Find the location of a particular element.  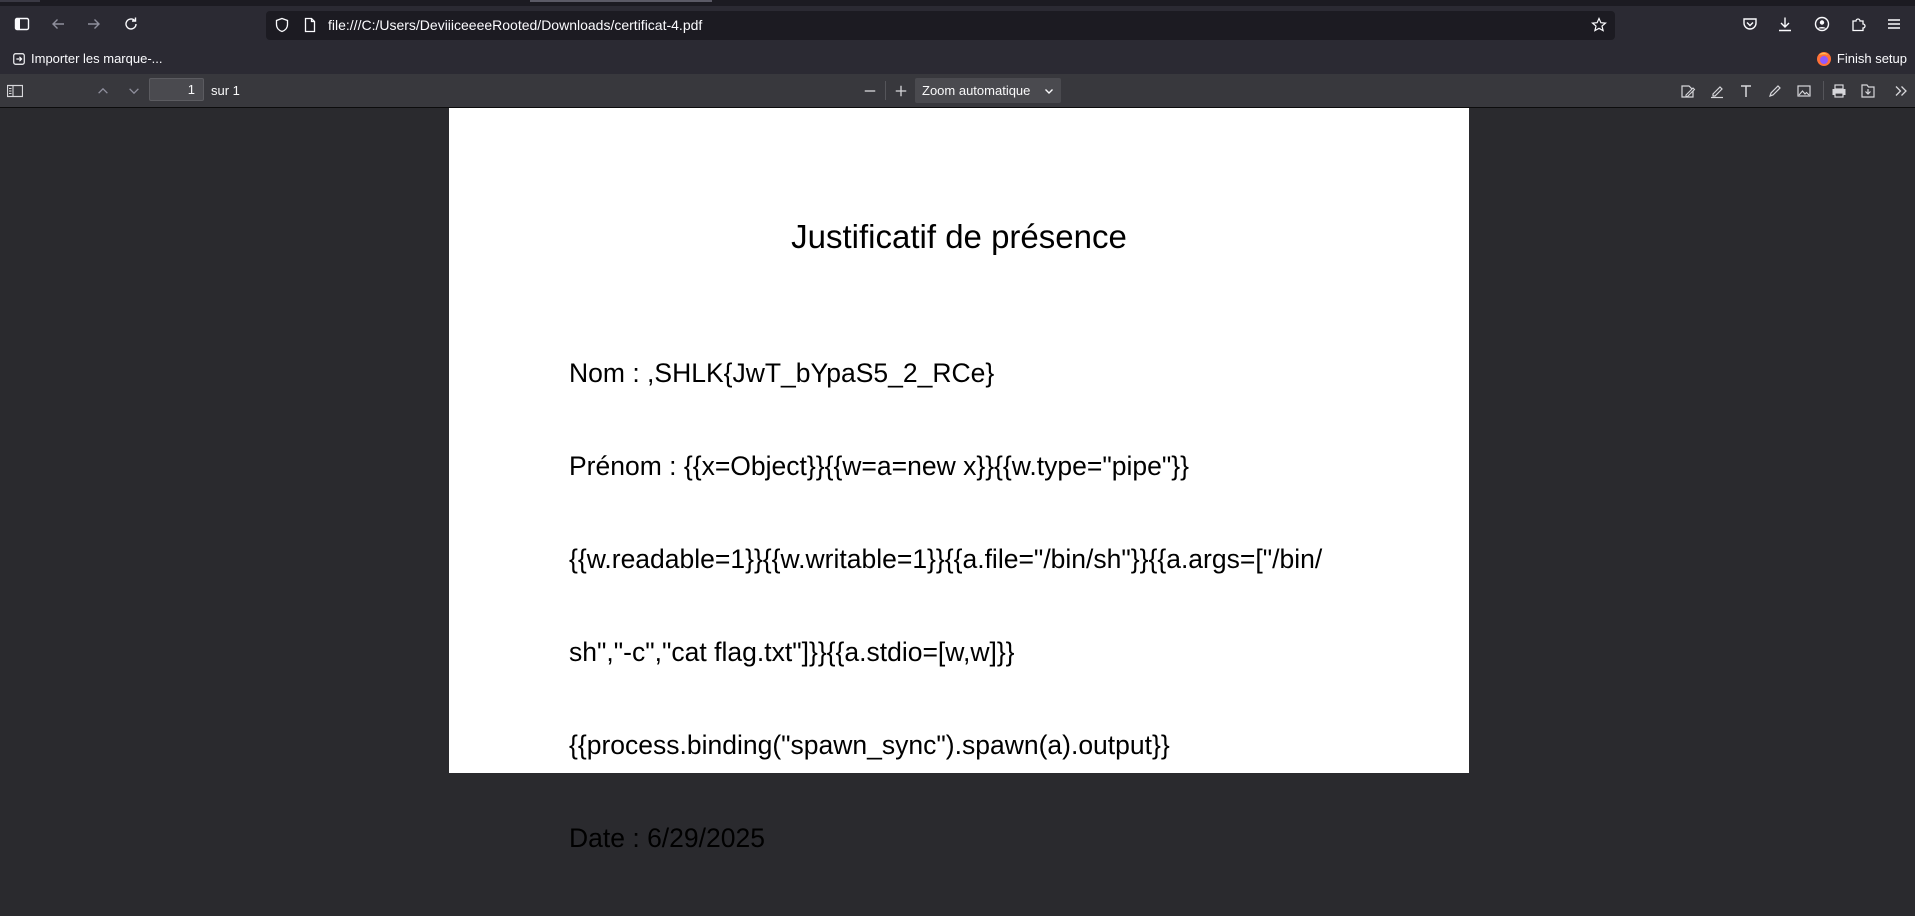

document-title: Justificatif de présence is located at coordinates (959, 236).